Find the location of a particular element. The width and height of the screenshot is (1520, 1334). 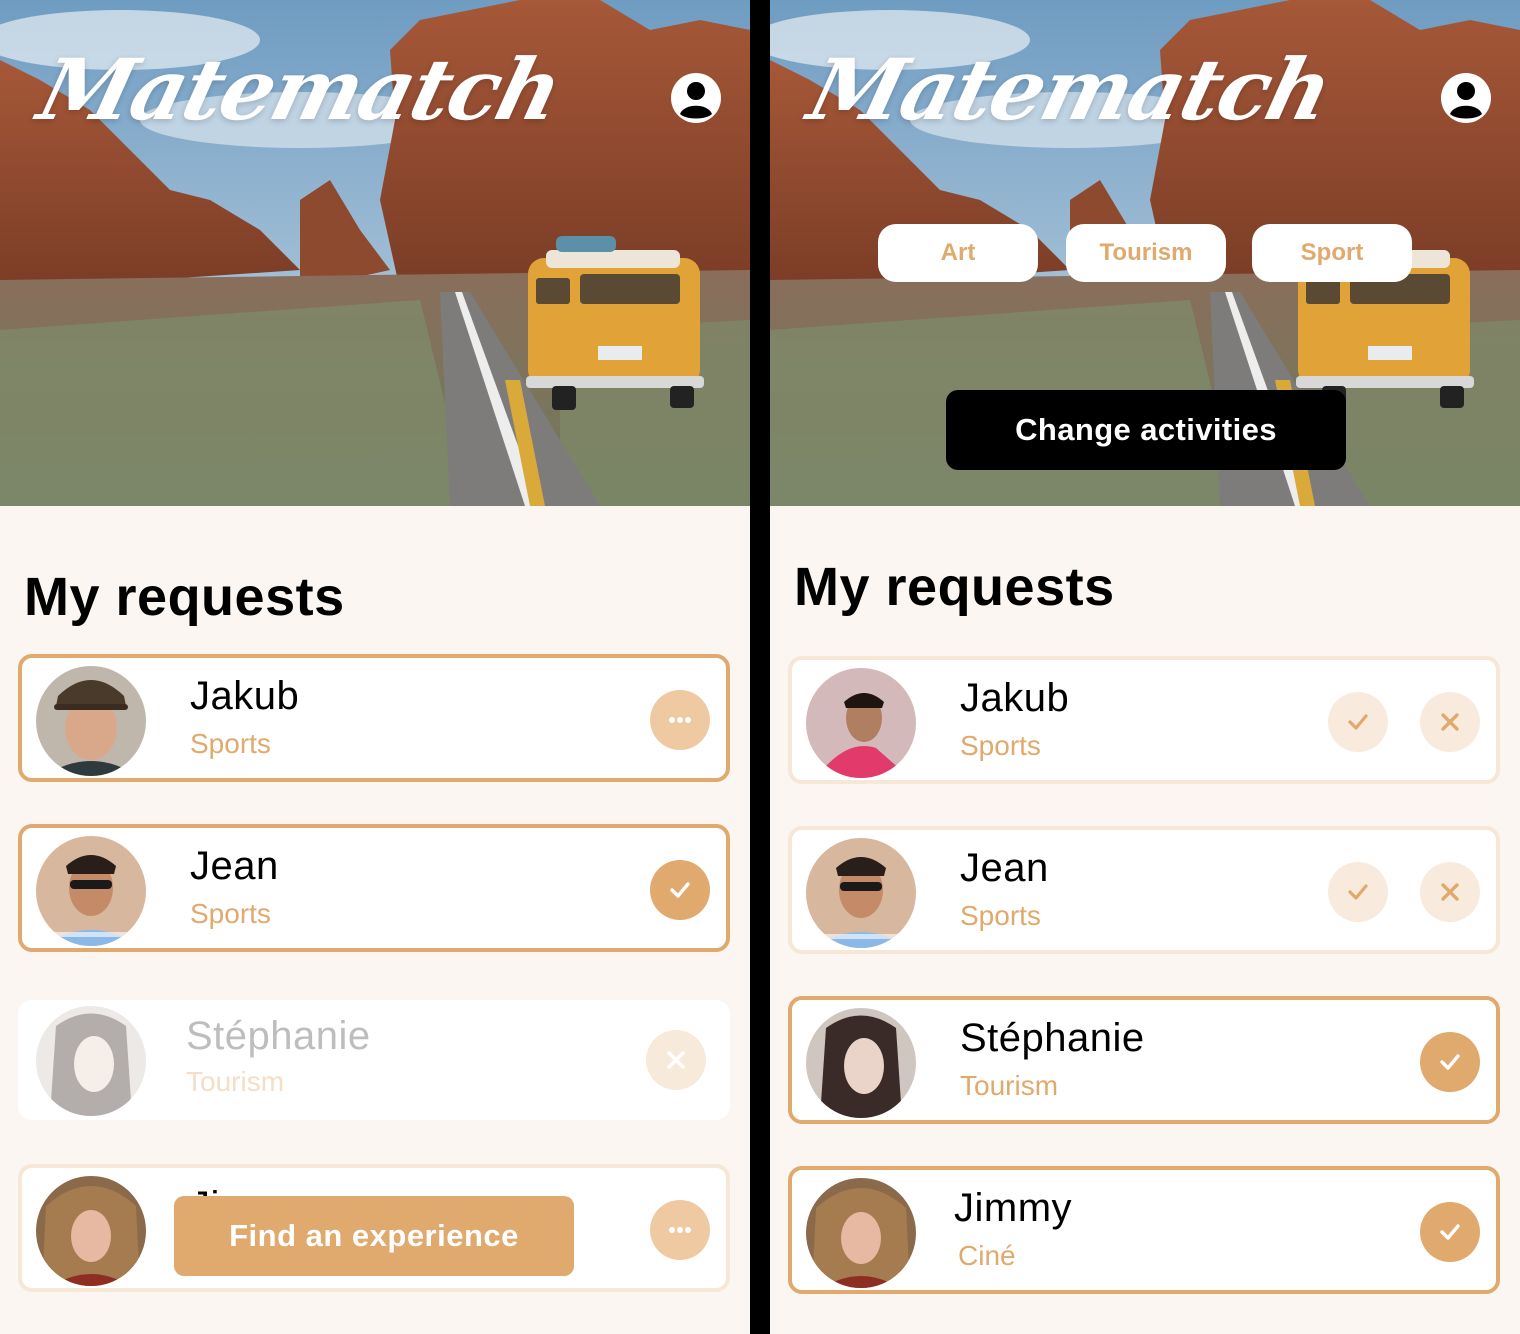

activity-pill-tourism: Tourism is located at coordinates (1146, 253).